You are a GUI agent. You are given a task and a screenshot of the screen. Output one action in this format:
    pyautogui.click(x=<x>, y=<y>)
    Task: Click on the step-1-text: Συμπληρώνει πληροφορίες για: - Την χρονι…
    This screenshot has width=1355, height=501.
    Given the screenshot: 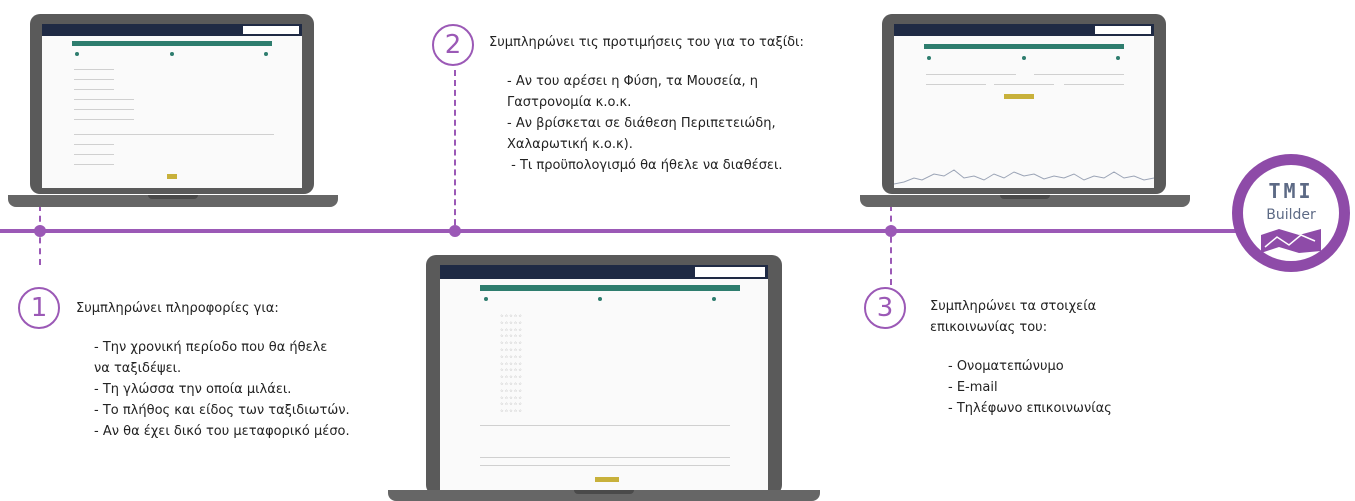 What is the action you would take?
    pyautogui.click(x=236, y=370)
    